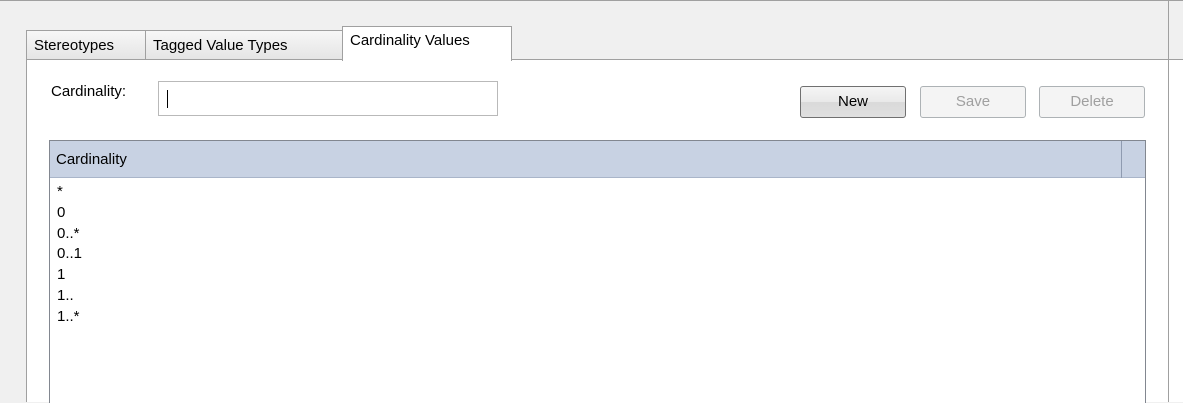 This screenshot has height=403, width=1183. Describe the element at coordinates (597, 159) in the screenshot. I see `list-column-header: Cardinality` at that location.